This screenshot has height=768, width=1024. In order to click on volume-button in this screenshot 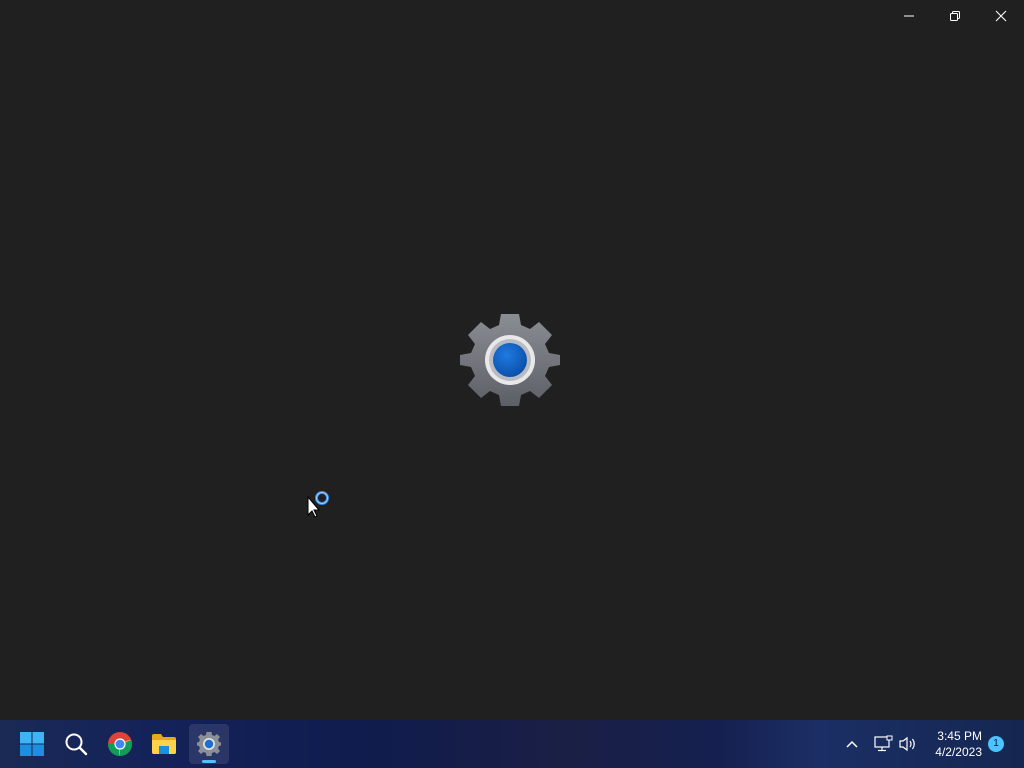, I will do `click(908, 744)`.